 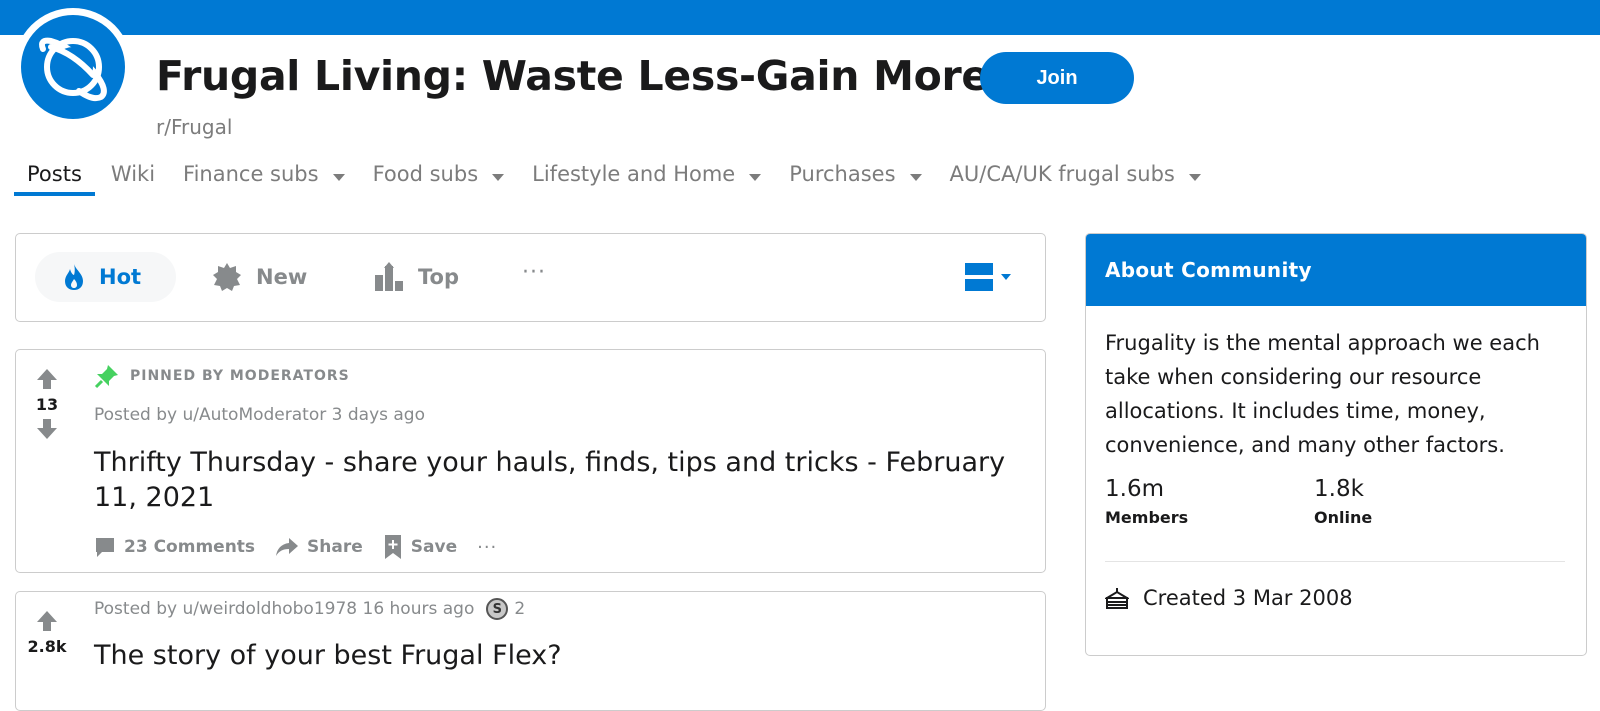 I want to click on divider, so click(x=1335, y=561).